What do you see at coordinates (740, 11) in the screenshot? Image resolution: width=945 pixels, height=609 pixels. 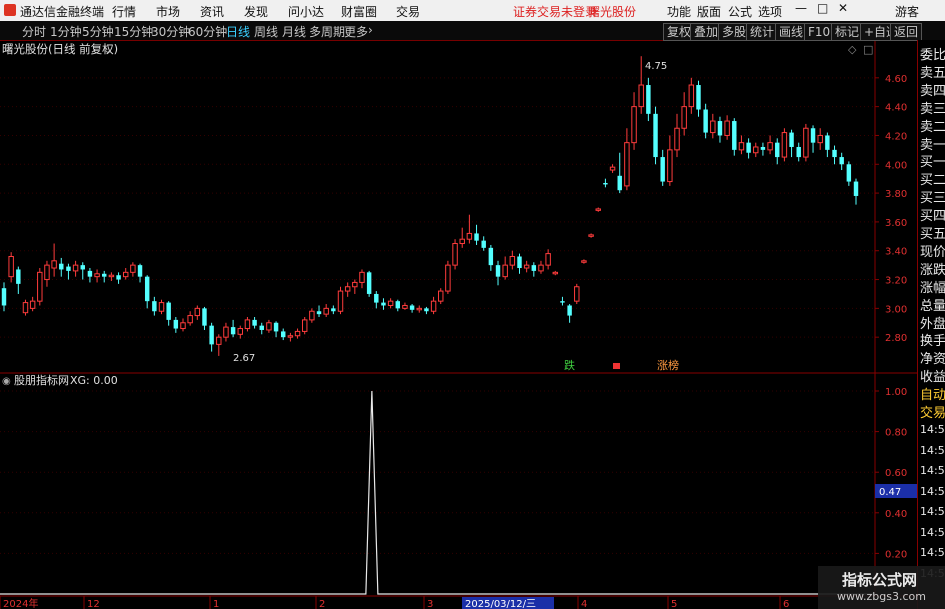 I see `menu-item-formula: 公式` at bounding box center [740, 11].